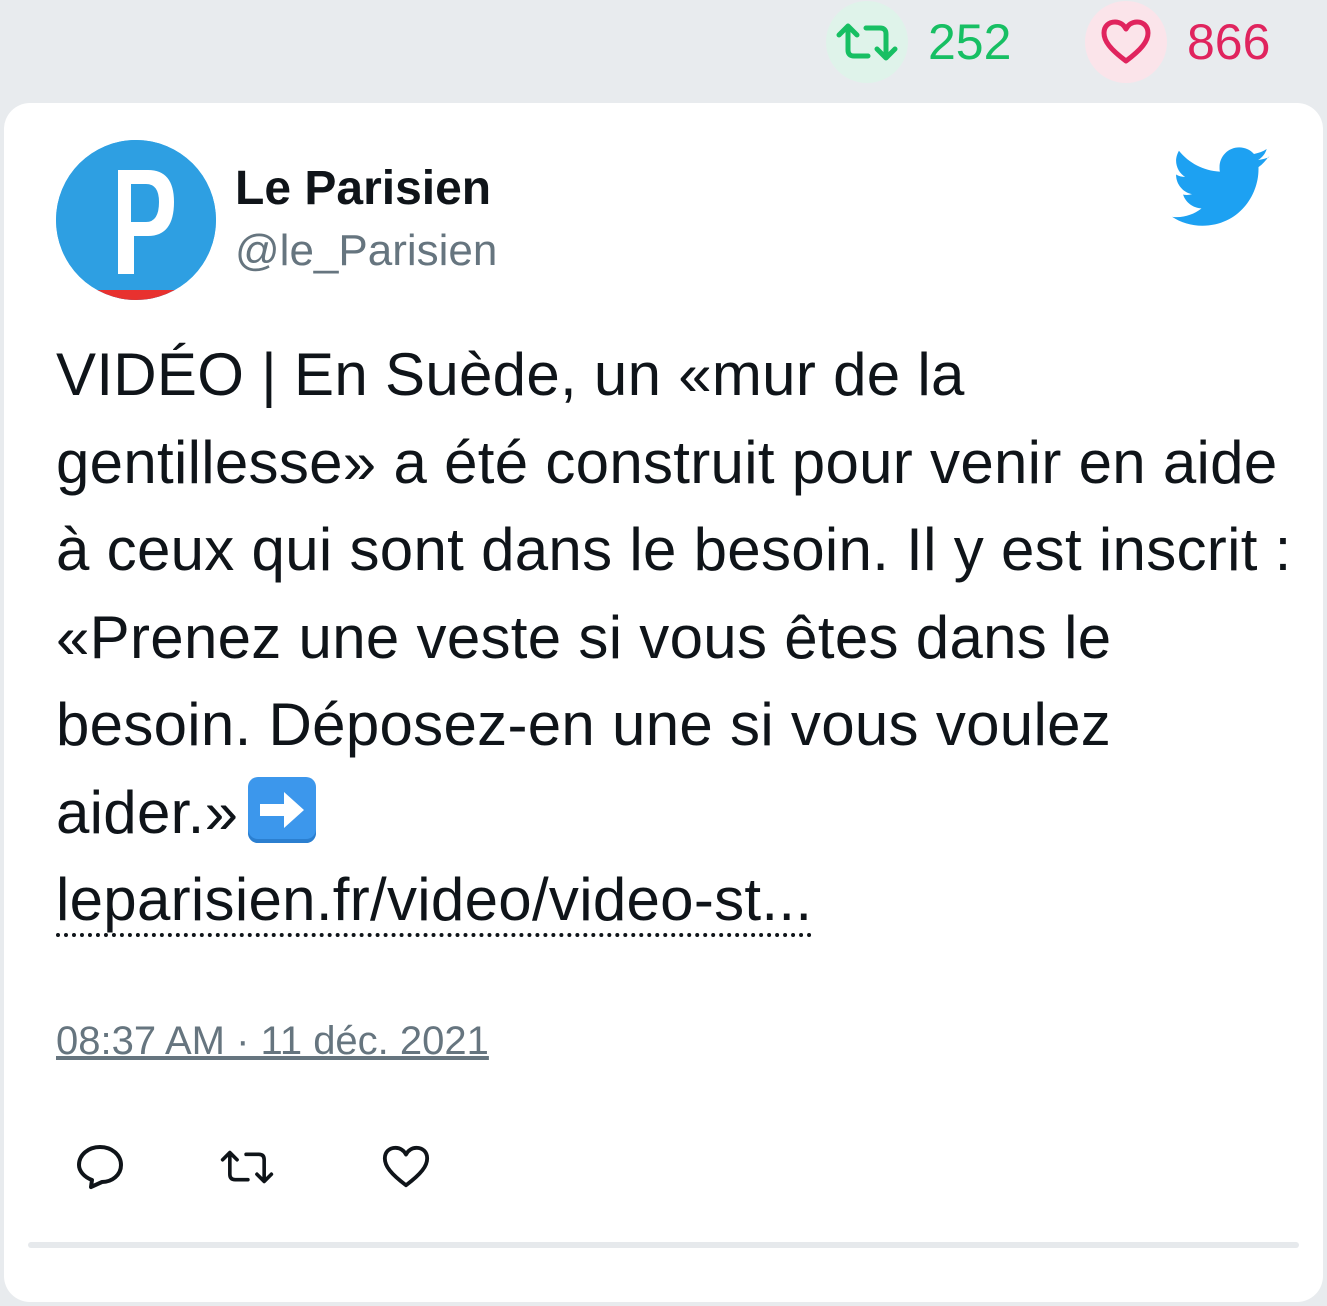 The height and width of the screenshot is (1306, 1327). I want to click on right-arrow-emoji-icon, so click(282, 809).